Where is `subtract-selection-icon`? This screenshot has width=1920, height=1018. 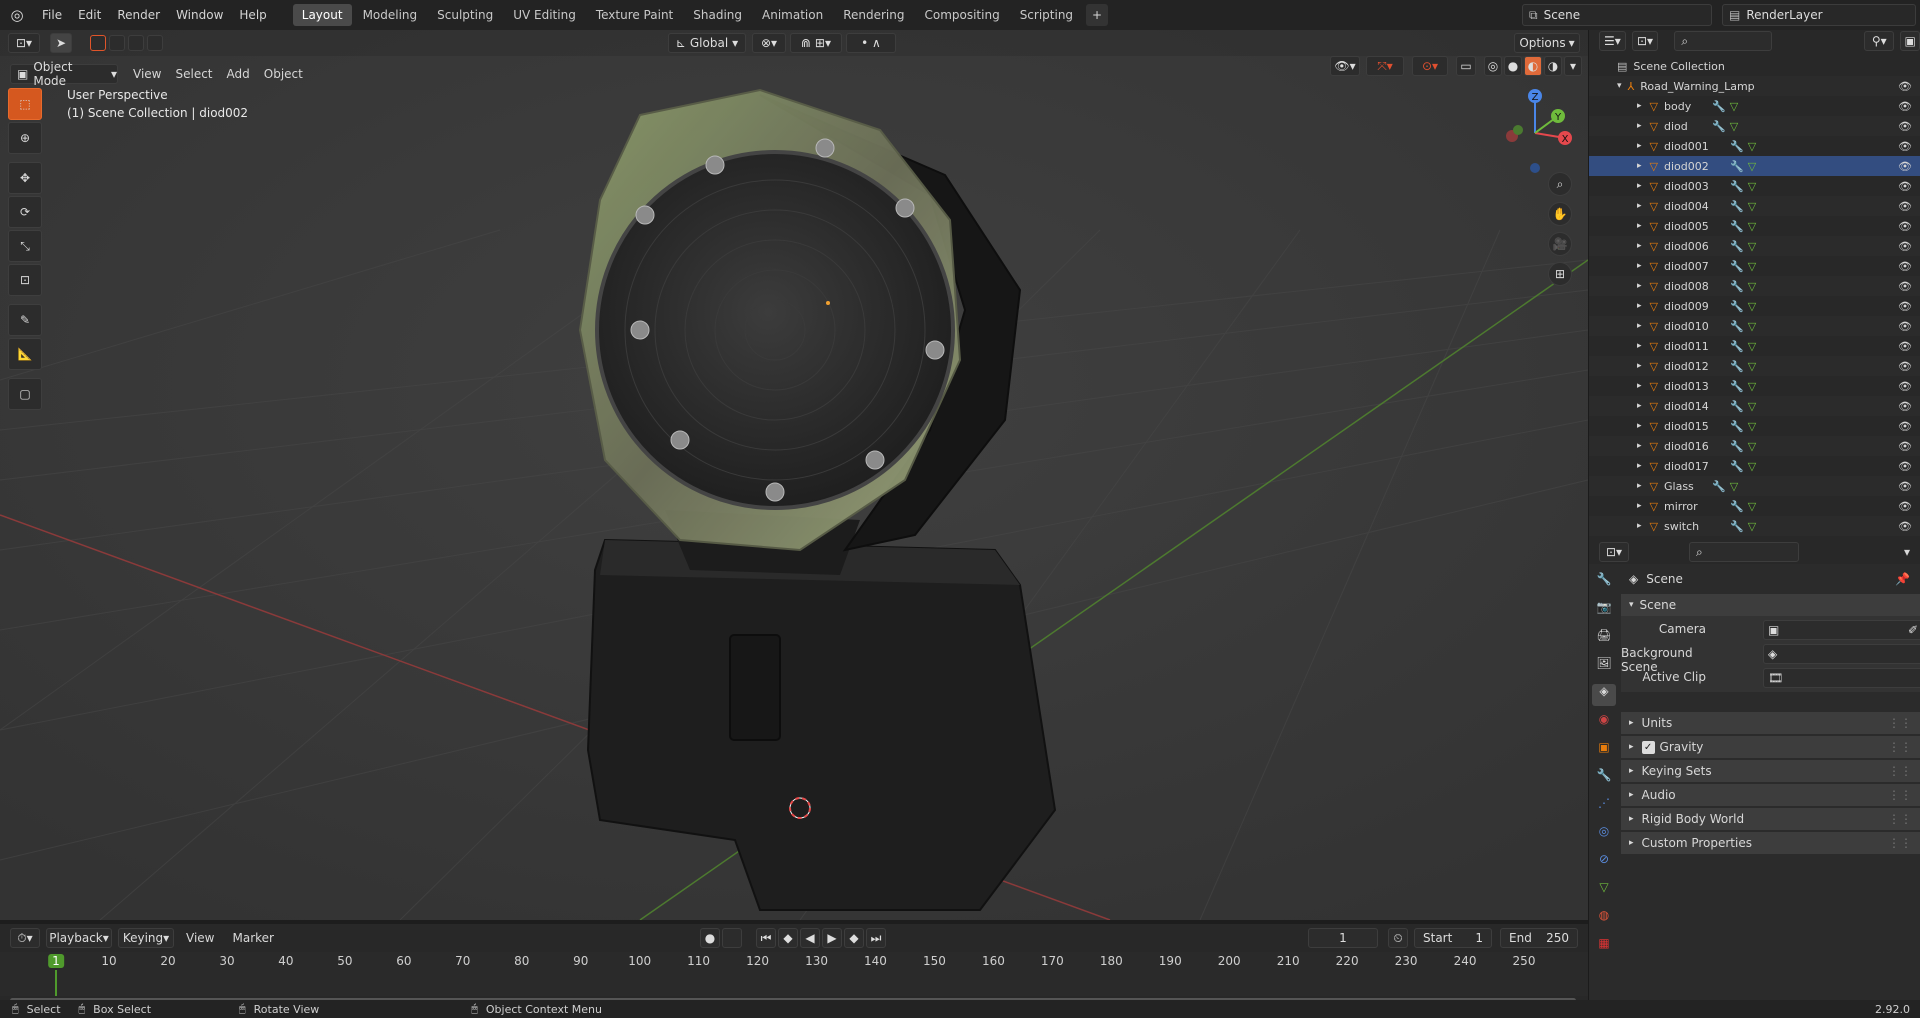
subtract-selection-icon is located at coordinates (136, 43).